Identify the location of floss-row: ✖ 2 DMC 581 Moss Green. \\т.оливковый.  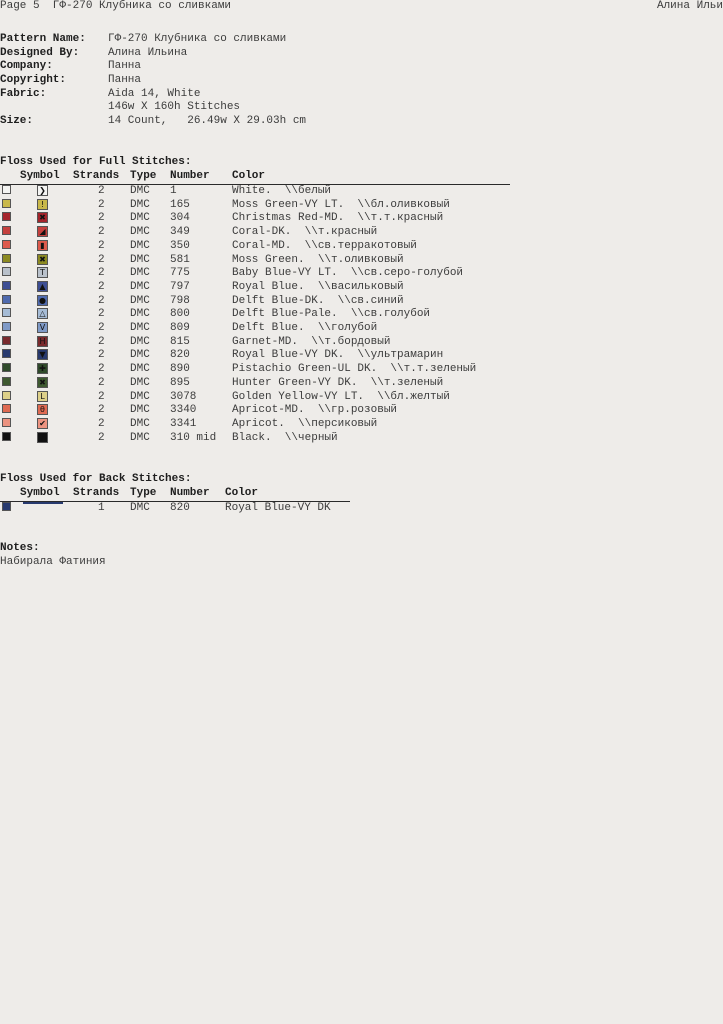
(260, 260).